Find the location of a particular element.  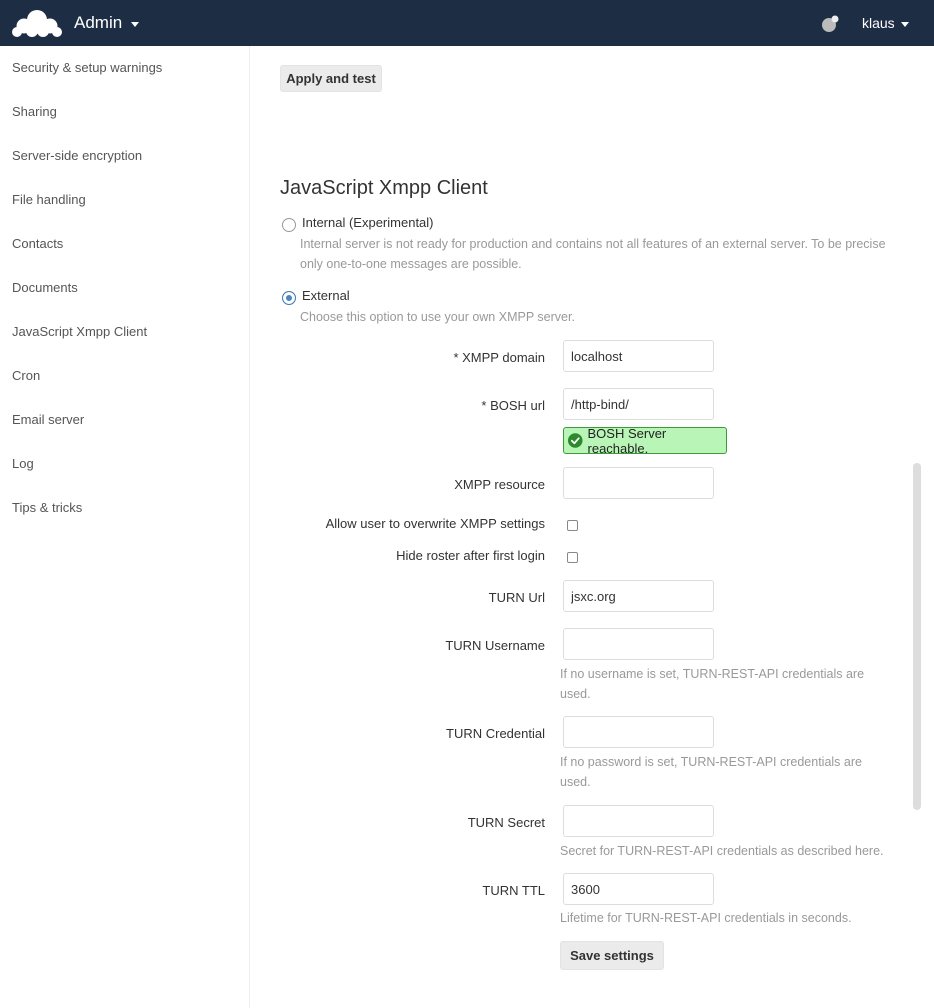

turn-url-input is located at coordinates (638, 596).